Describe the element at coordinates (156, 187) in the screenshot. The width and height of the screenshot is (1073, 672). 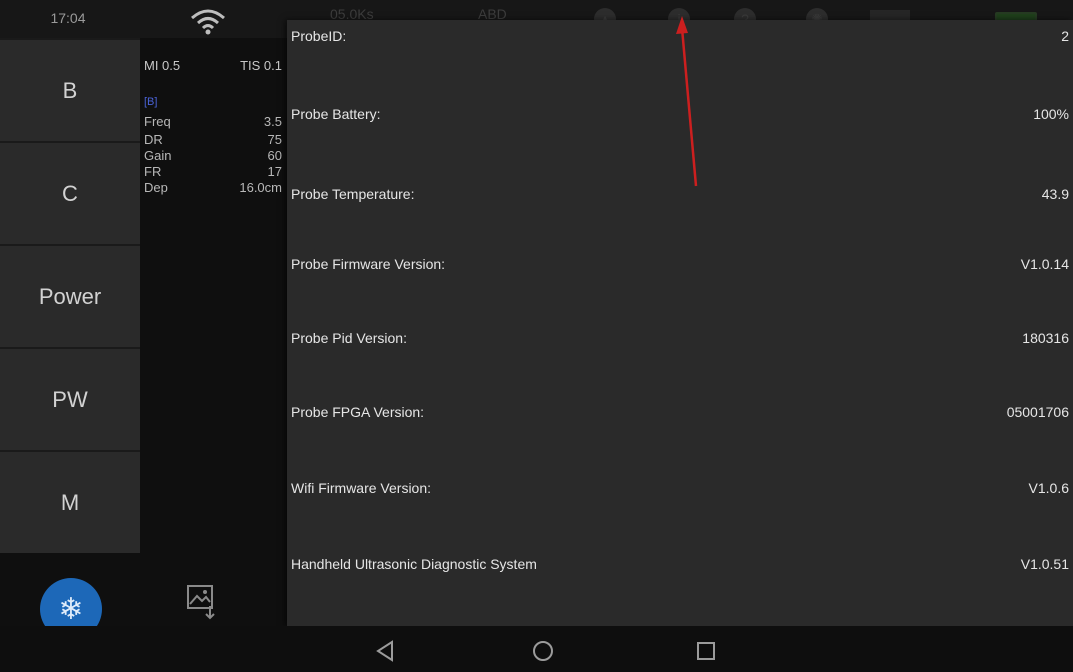
I see `param-name: Dep` at that location.